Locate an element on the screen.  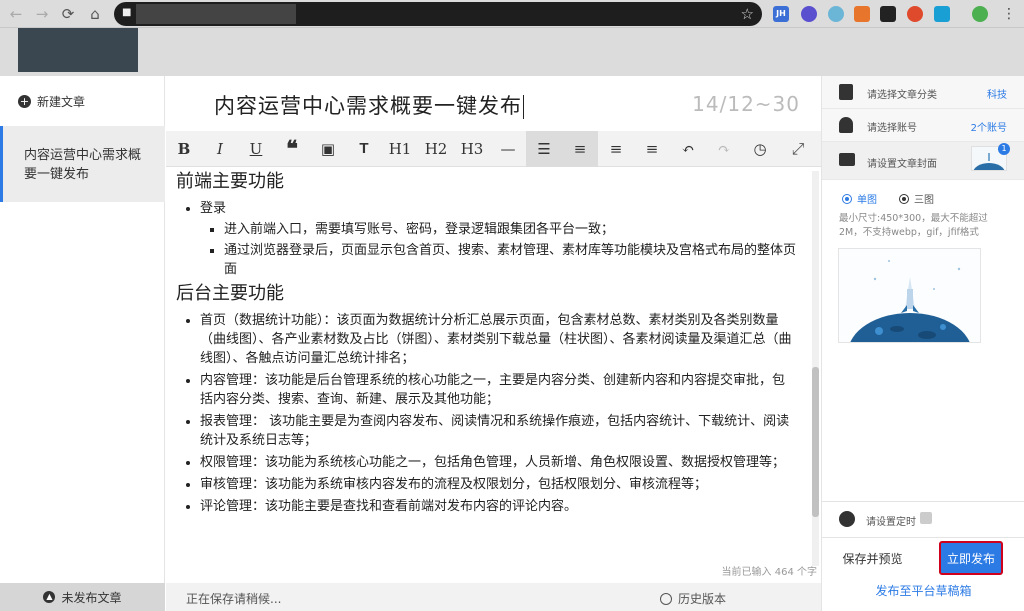
cover-count-badge: 1 is located at coordinates (1004, 149).